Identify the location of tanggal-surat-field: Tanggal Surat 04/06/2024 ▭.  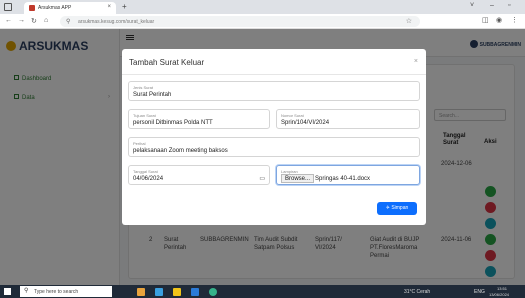
(199, 175).